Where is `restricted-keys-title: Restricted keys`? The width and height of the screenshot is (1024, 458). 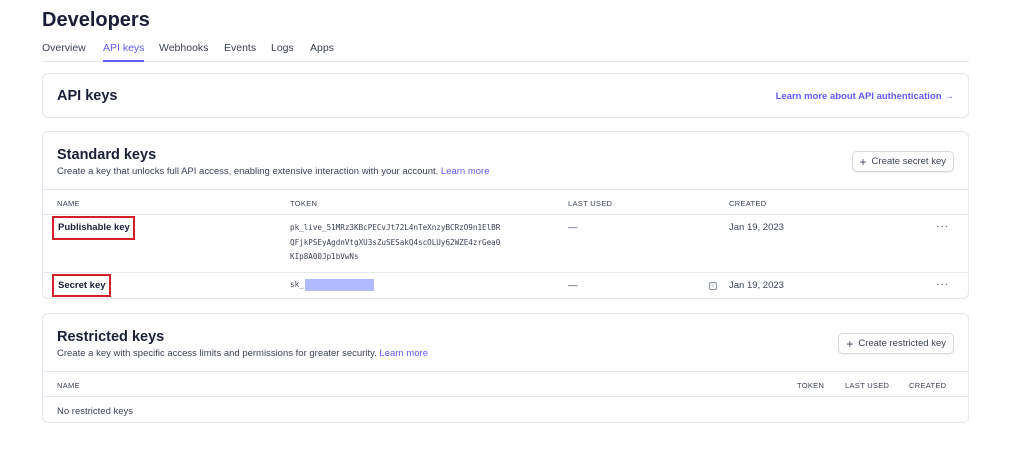
restricted-keys-title: Restricted keys is located at coordinates (111, 337).